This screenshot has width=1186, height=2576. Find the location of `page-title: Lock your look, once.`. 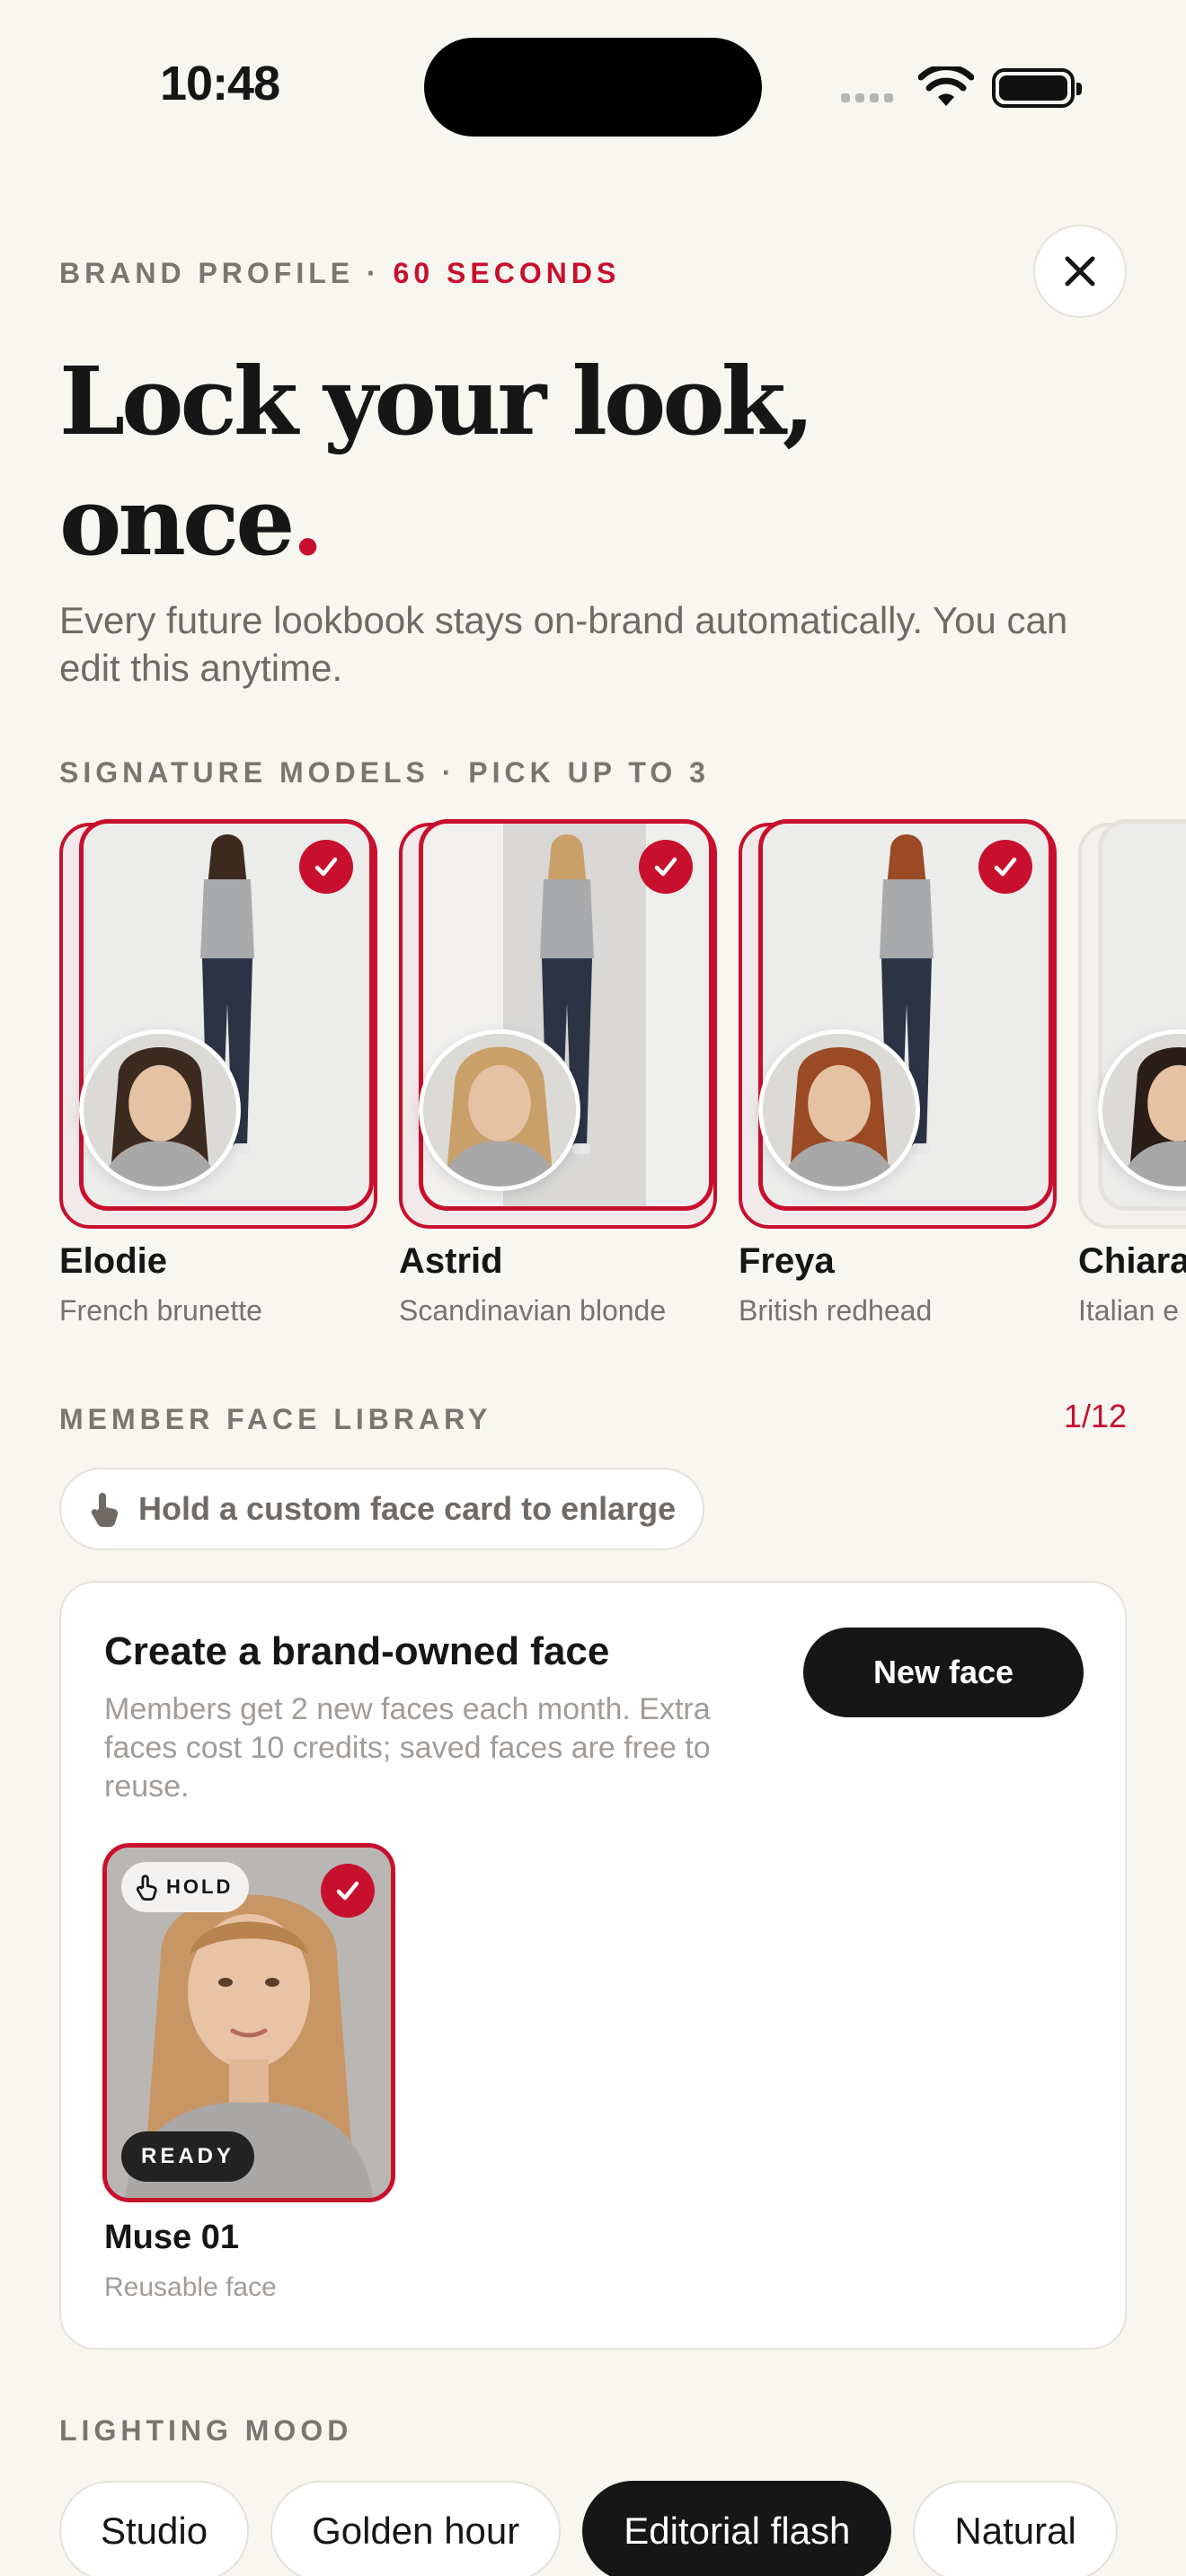

page-title: Lock your look, once. is located at coordinates (437, 461).